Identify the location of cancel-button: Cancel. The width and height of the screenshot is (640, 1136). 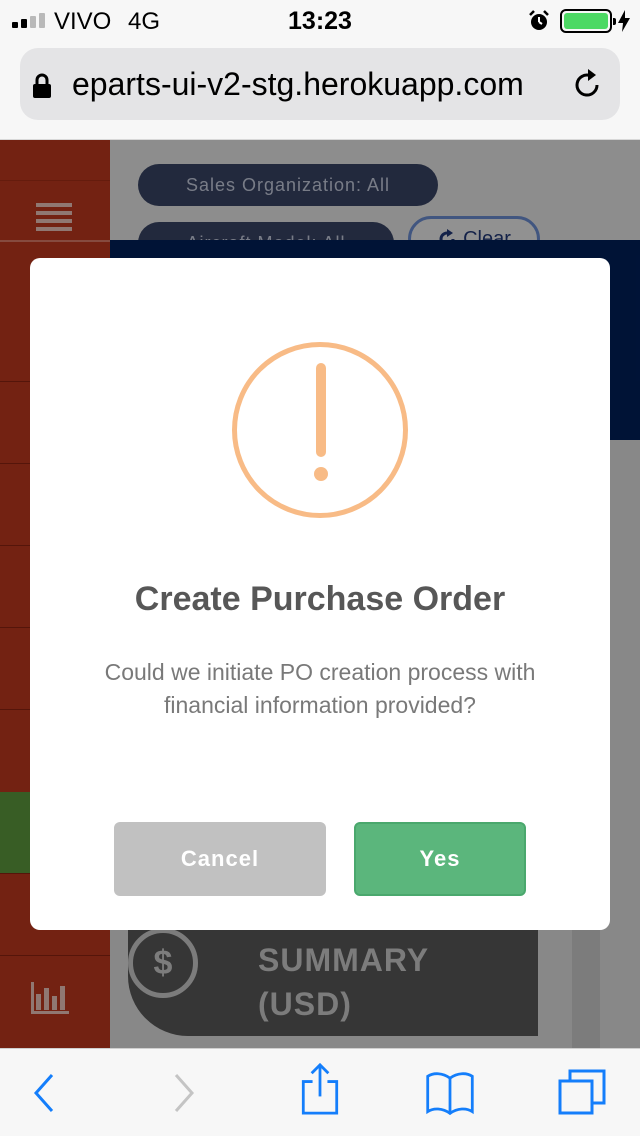
(220, 859).